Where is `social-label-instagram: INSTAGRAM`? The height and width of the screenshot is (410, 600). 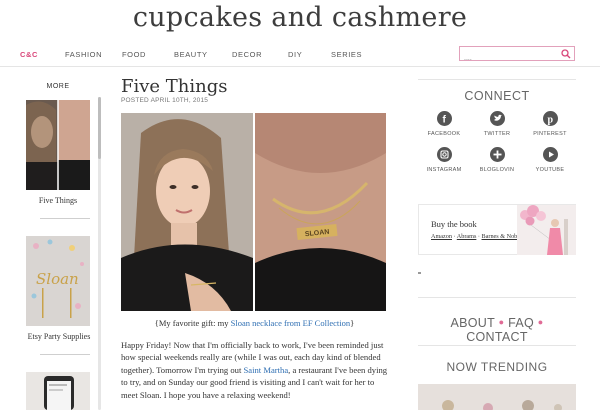
social-label-instagram: INSTAGRAM is located at coordinates (444, 170).